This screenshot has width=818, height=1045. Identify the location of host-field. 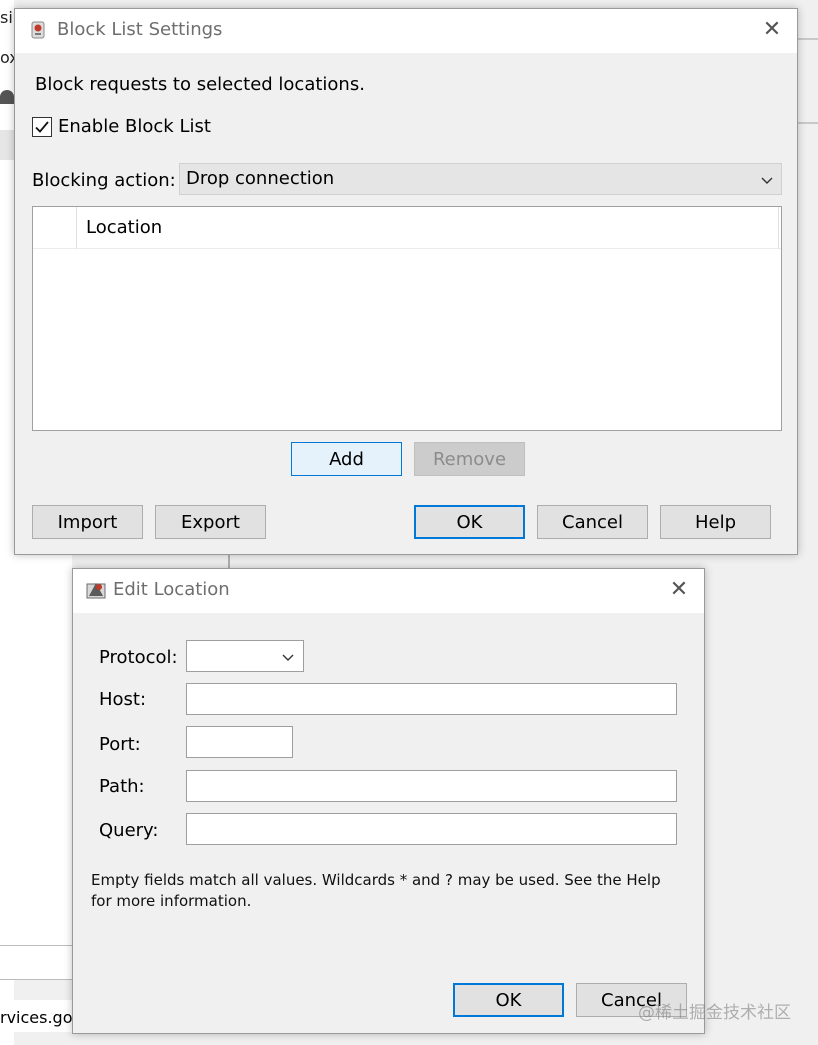
(431, 699).